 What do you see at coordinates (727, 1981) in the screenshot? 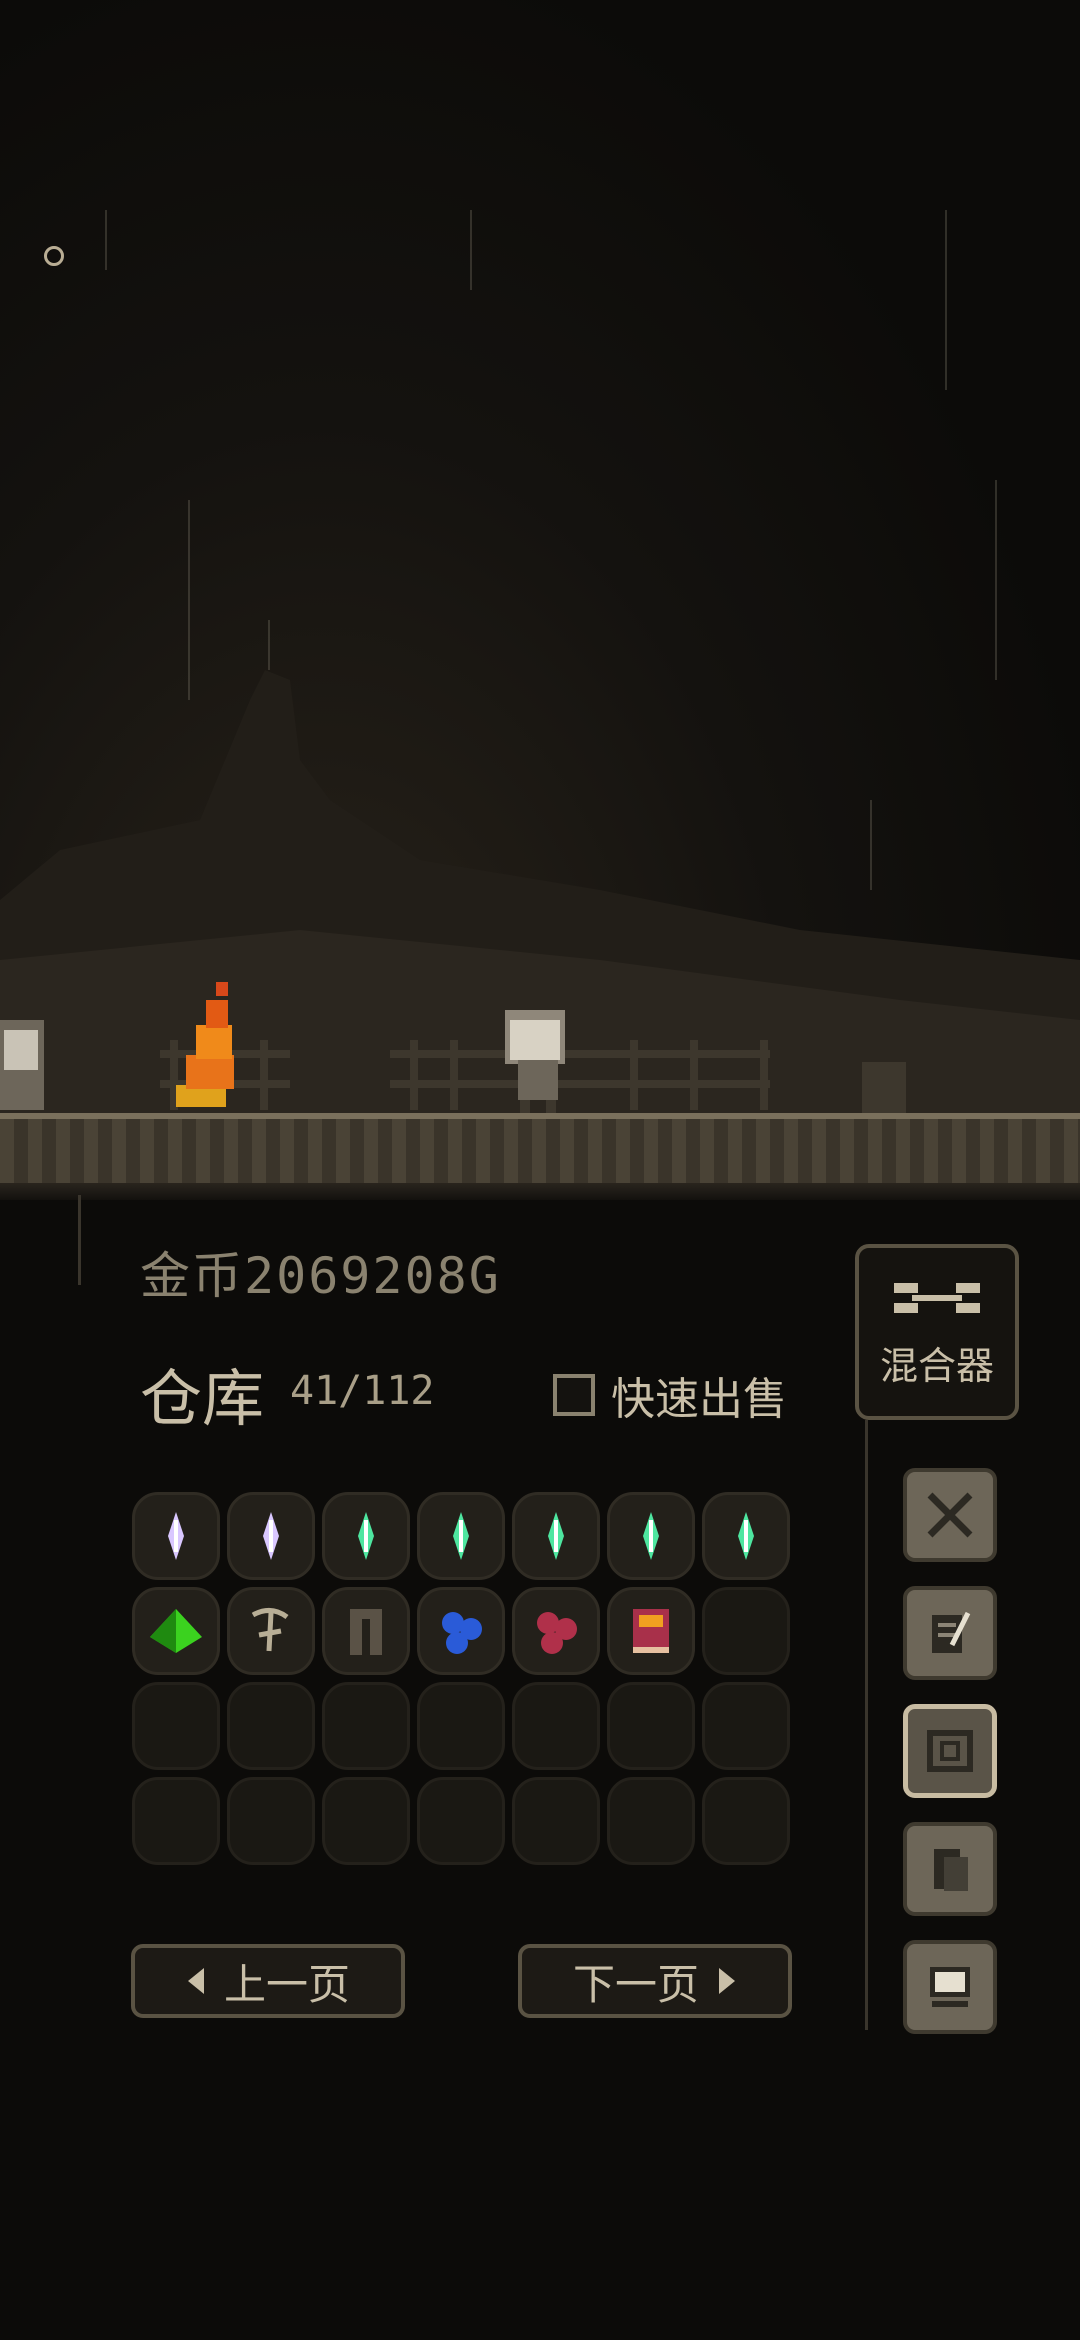
I see `arrow-right-icon` at bounding box center [727, 1981].